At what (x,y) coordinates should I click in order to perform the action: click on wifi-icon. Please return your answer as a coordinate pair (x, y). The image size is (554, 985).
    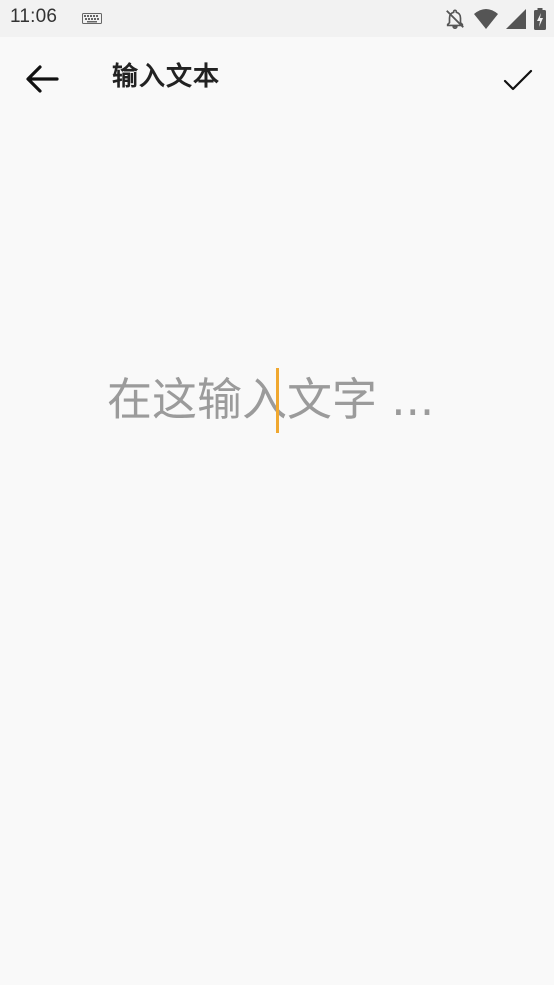
    Looking at the image, I should click on (486, 19).